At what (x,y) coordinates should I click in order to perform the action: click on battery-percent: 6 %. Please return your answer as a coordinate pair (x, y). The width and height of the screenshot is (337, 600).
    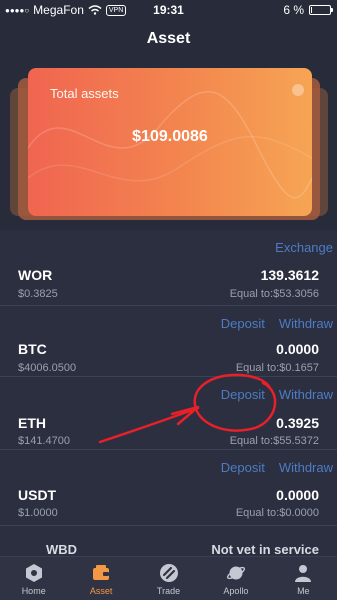
    Looking at the image, I should click on (293, 10).